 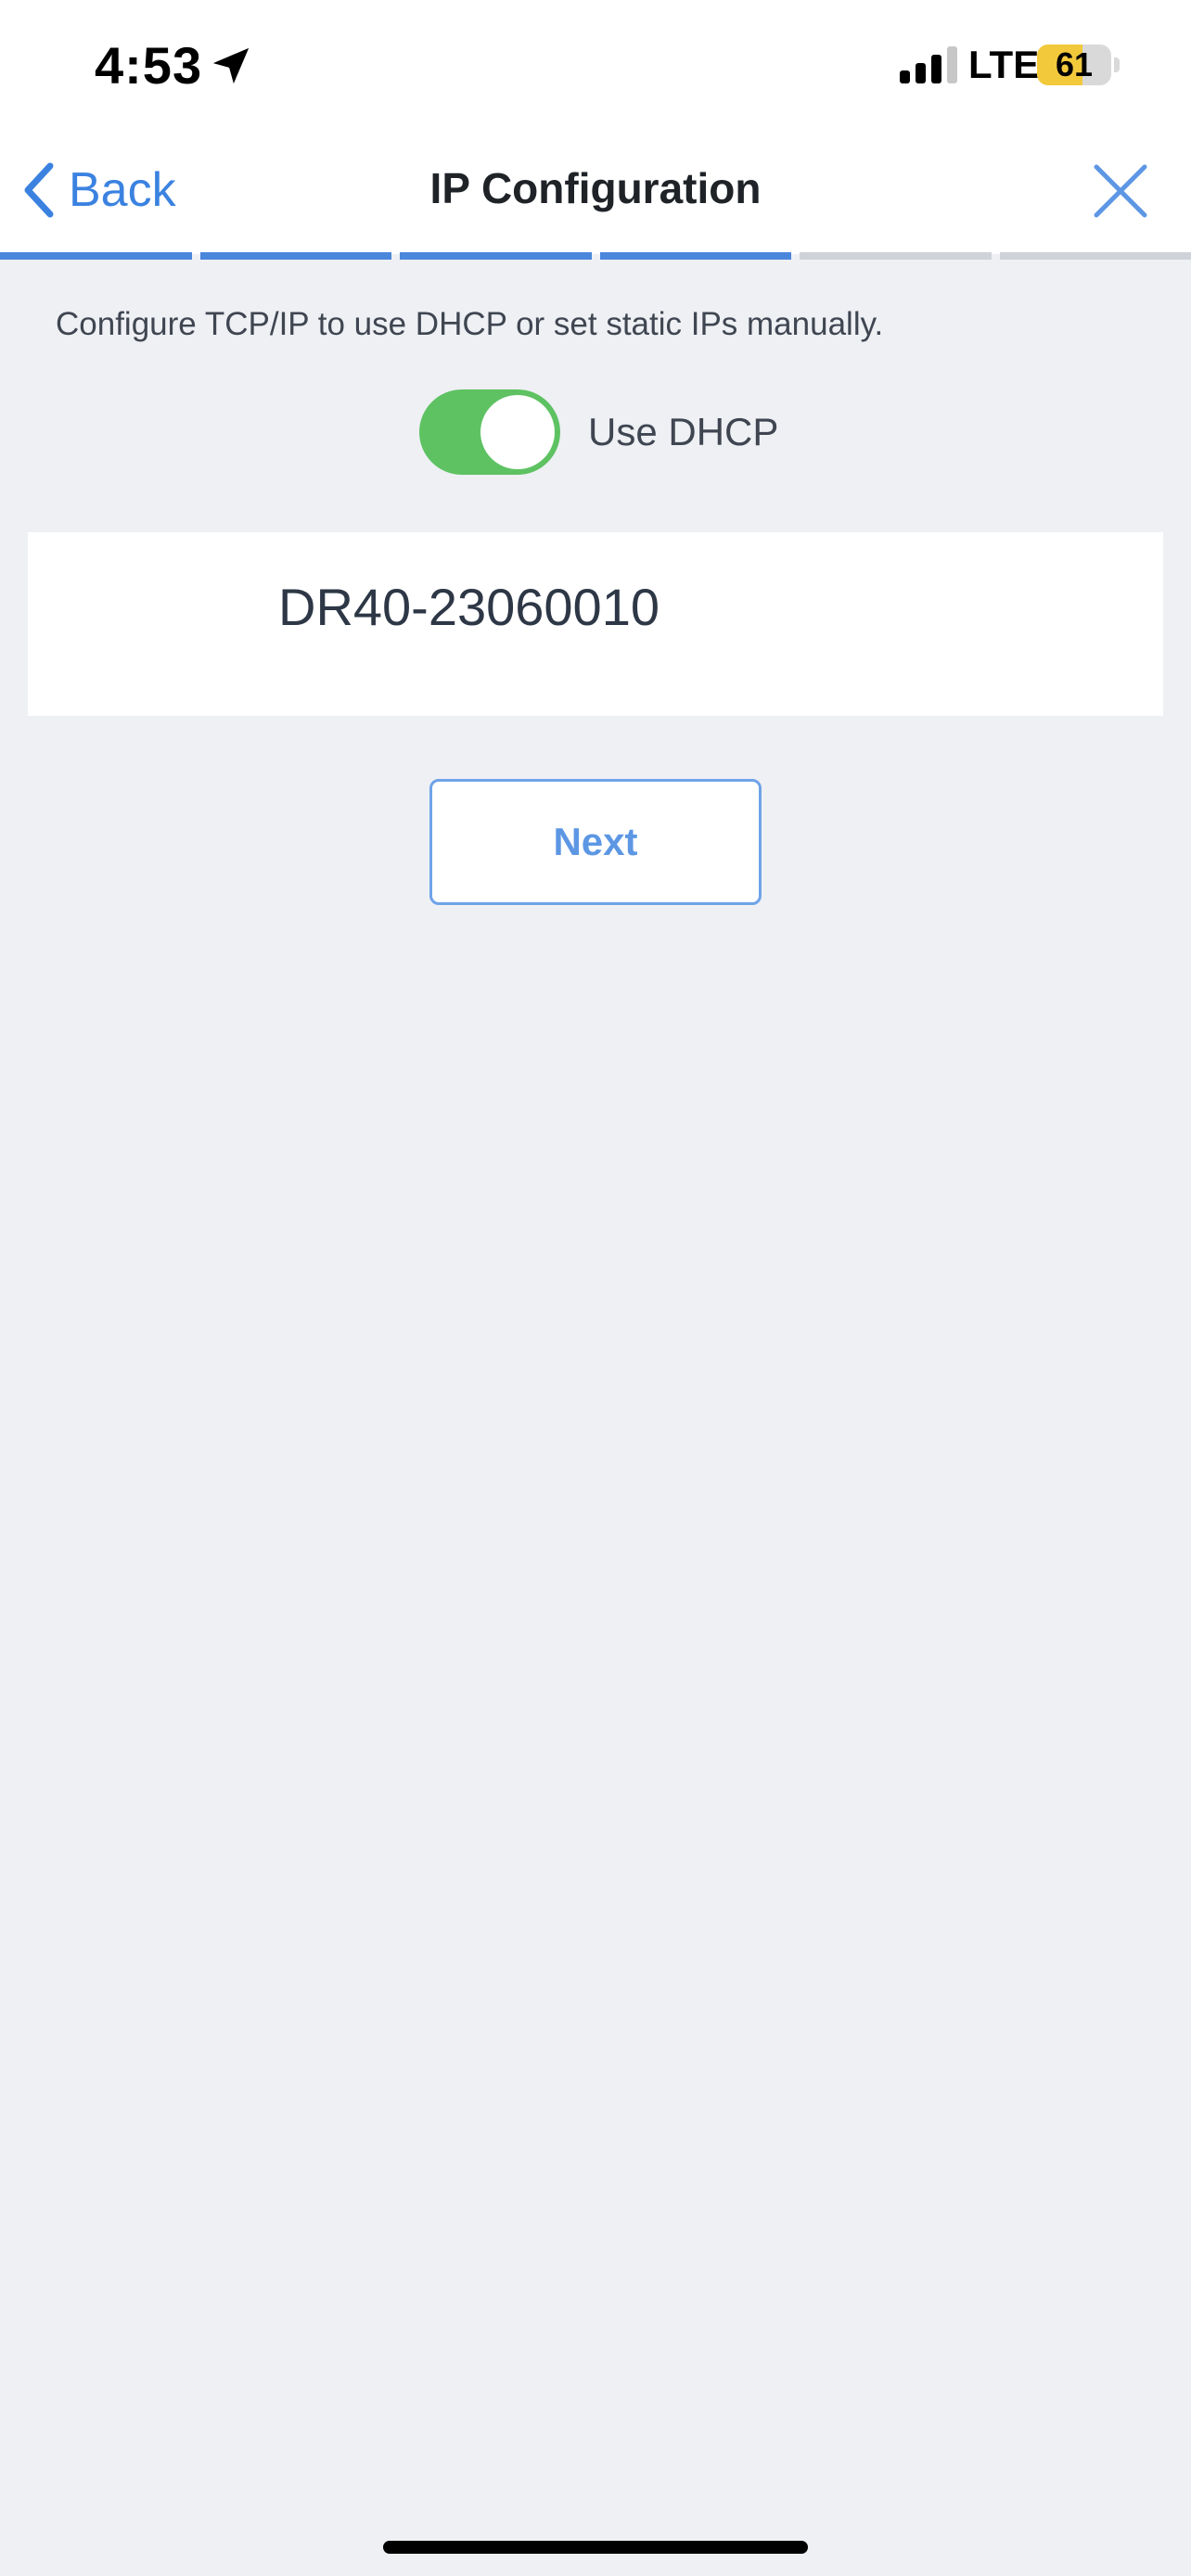 I want to click on battery-icon: 61, so click(x=1074, y=65).